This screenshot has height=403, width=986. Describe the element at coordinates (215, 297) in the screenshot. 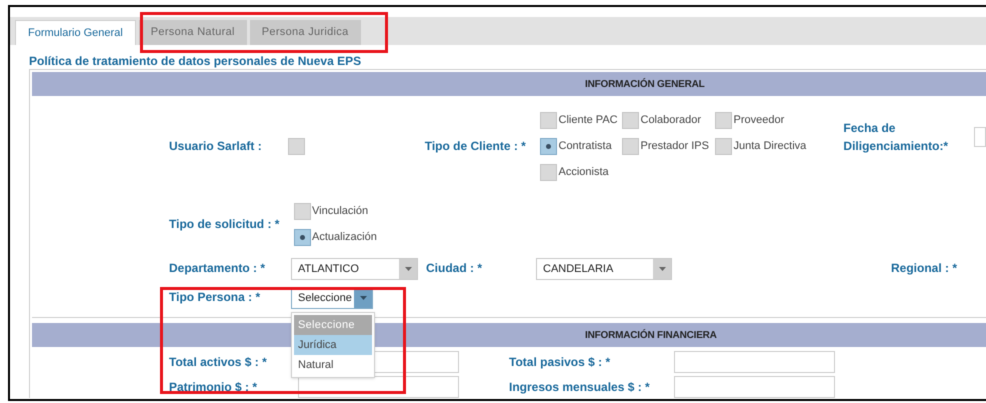

I see `field-label: Tipo Persona : *` at that location.